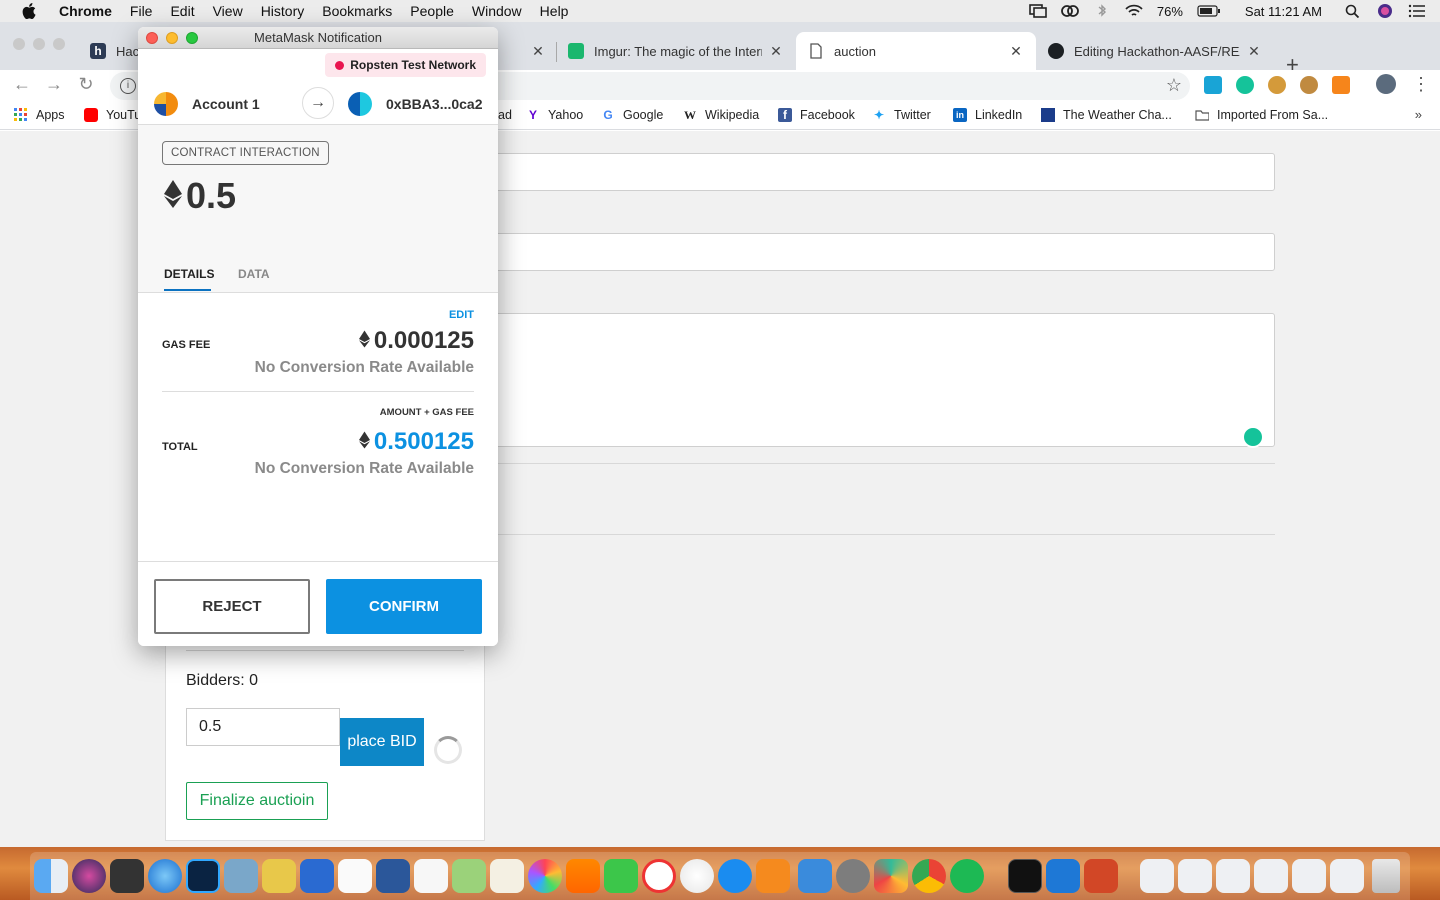  I want to click on pinwheel-app-icon, so click(891, 876).